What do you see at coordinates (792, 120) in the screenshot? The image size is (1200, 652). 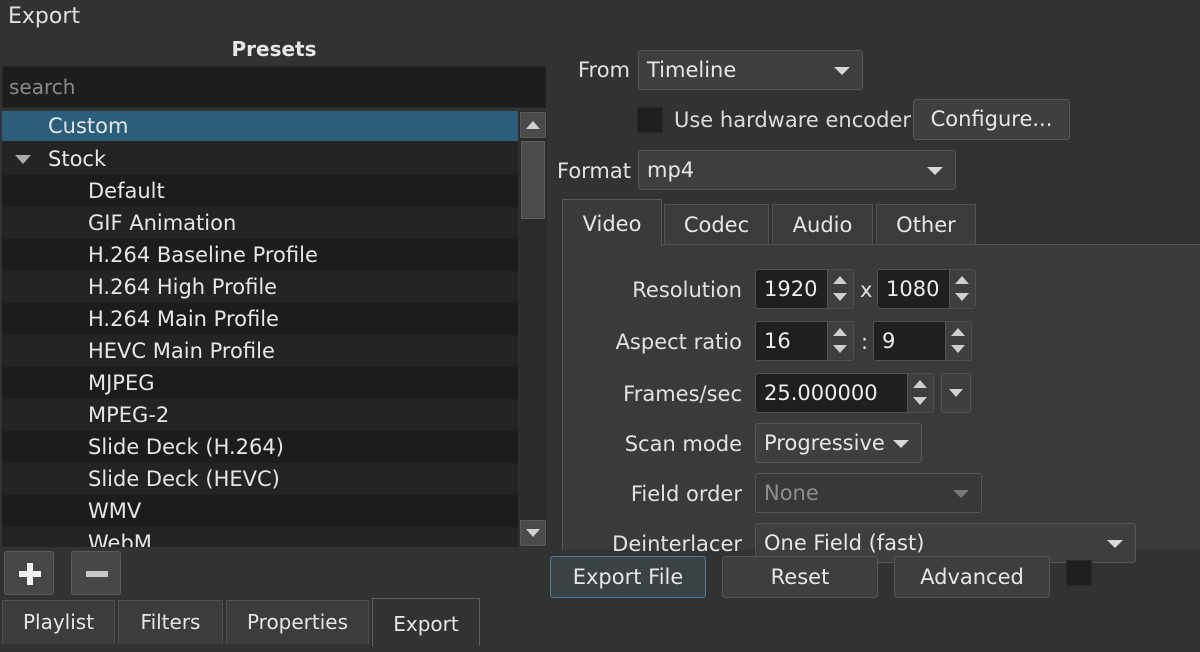 I see `hardware-encoder-label: Use hardware encoder` at bounding box center [792, 120].